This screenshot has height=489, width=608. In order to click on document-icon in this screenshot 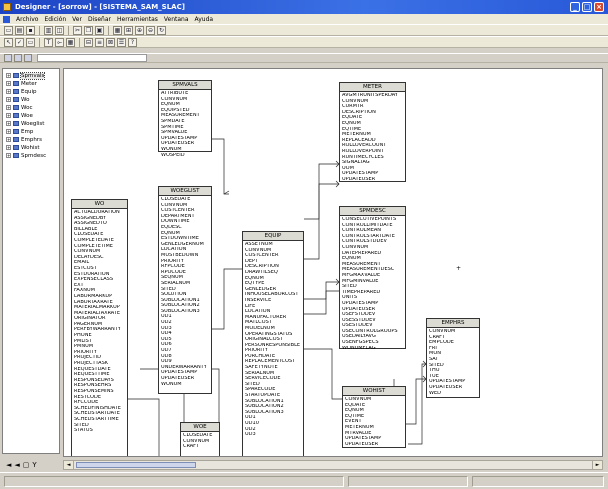, I will do `click(6, 19)`.